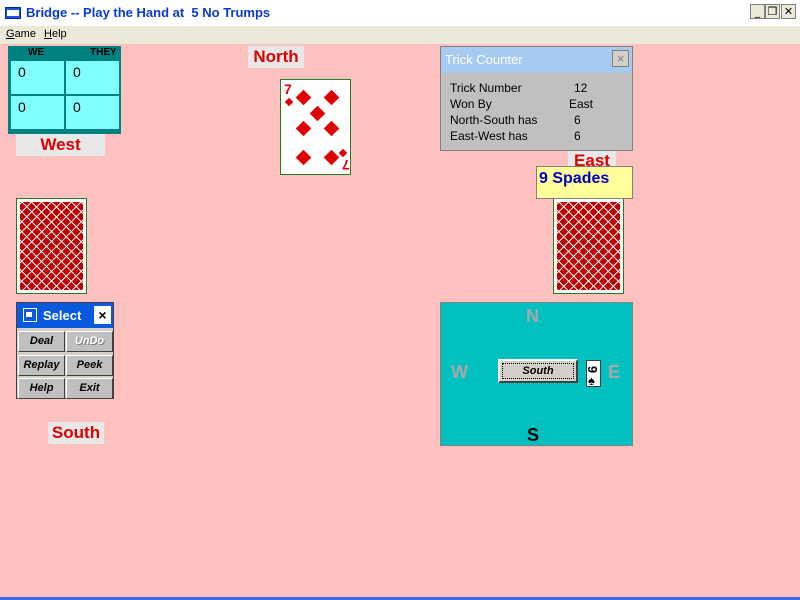 Image resolution: width=800 pixels, height=600 pixels. I want to click on menu-help: Help, so click(55, 34).